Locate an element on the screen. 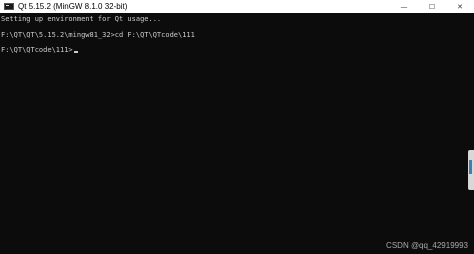 The image size is (474, 254). text-cursor is located at coordinates (75, 52).